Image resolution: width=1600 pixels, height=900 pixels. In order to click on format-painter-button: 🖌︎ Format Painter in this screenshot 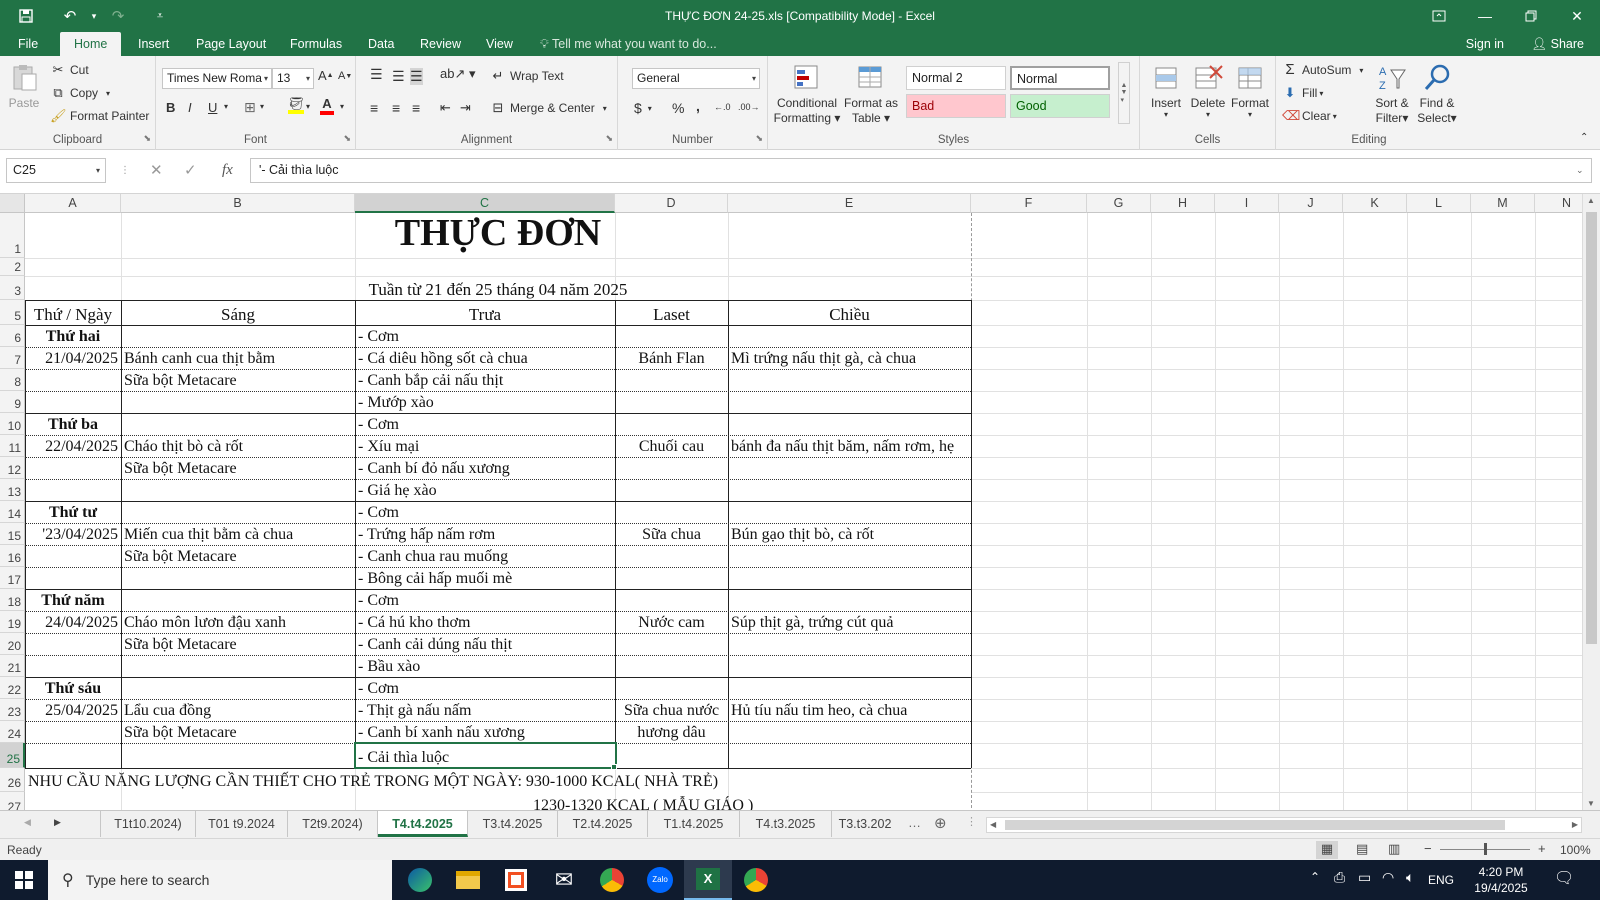, I will do `click(99, 116)`.